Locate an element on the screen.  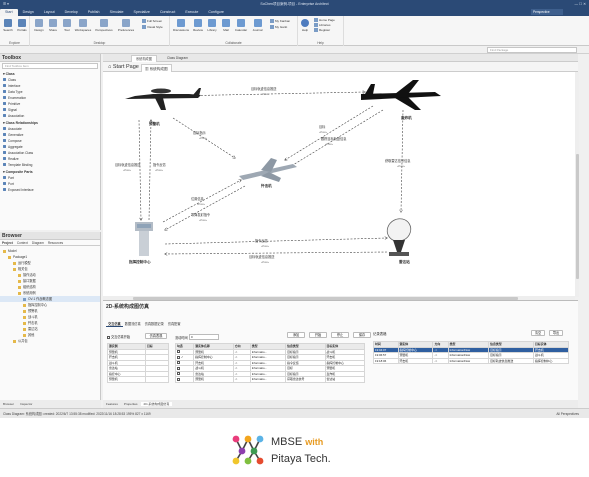
browser-bottom-tab: Inspector is located at coordinates (26, 404).